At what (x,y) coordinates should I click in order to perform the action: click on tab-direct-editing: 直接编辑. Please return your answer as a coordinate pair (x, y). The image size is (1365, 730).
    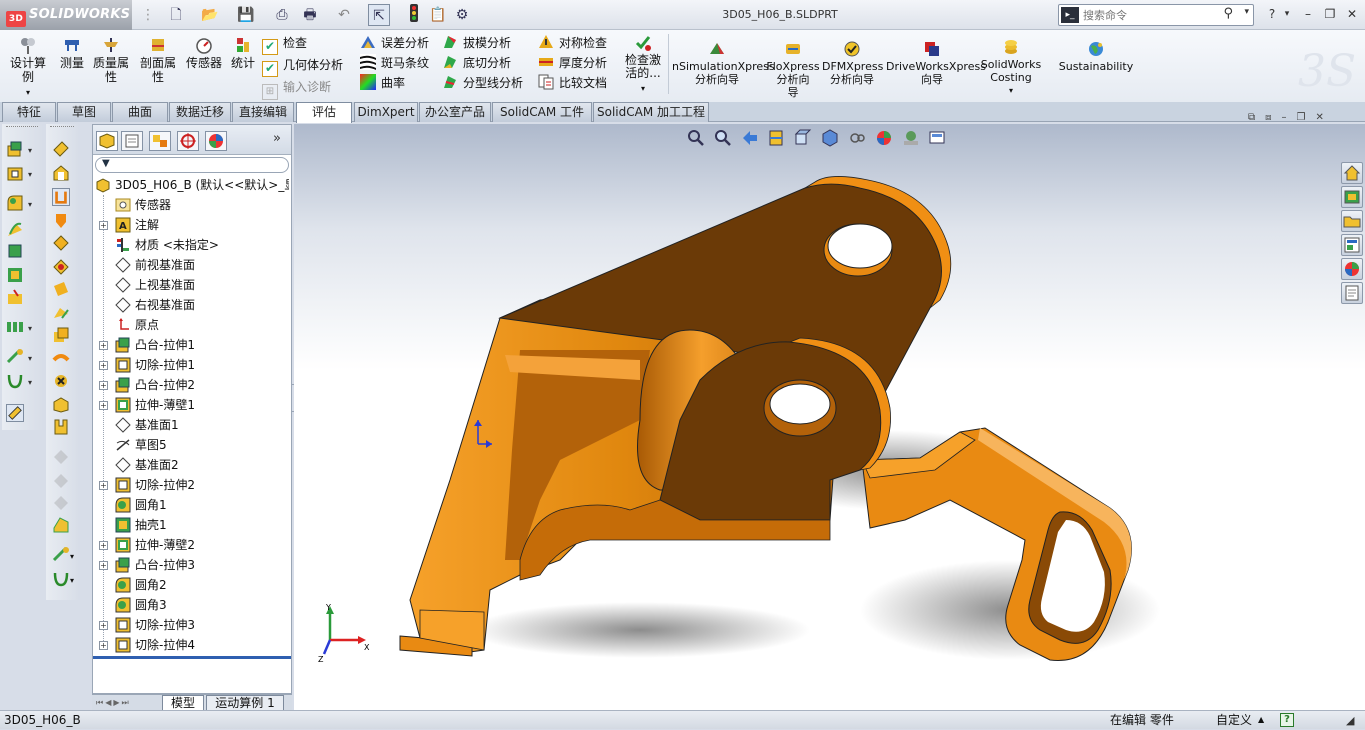
    Looking at the image, I should click on (263, 112).